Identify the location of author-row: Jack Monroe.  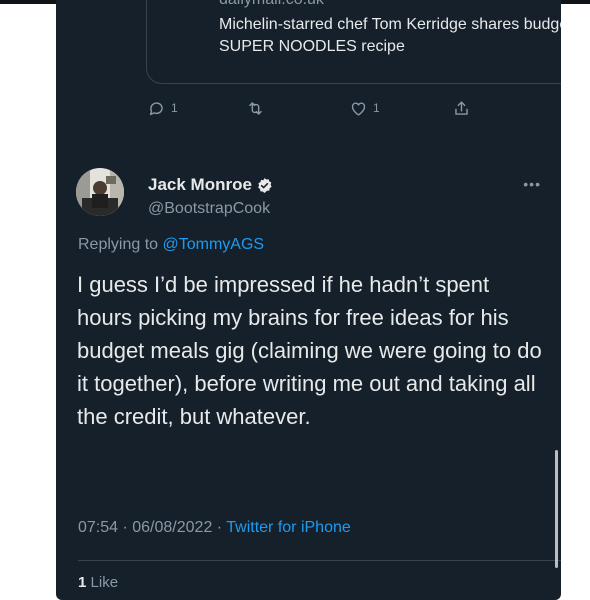
(210, 185).